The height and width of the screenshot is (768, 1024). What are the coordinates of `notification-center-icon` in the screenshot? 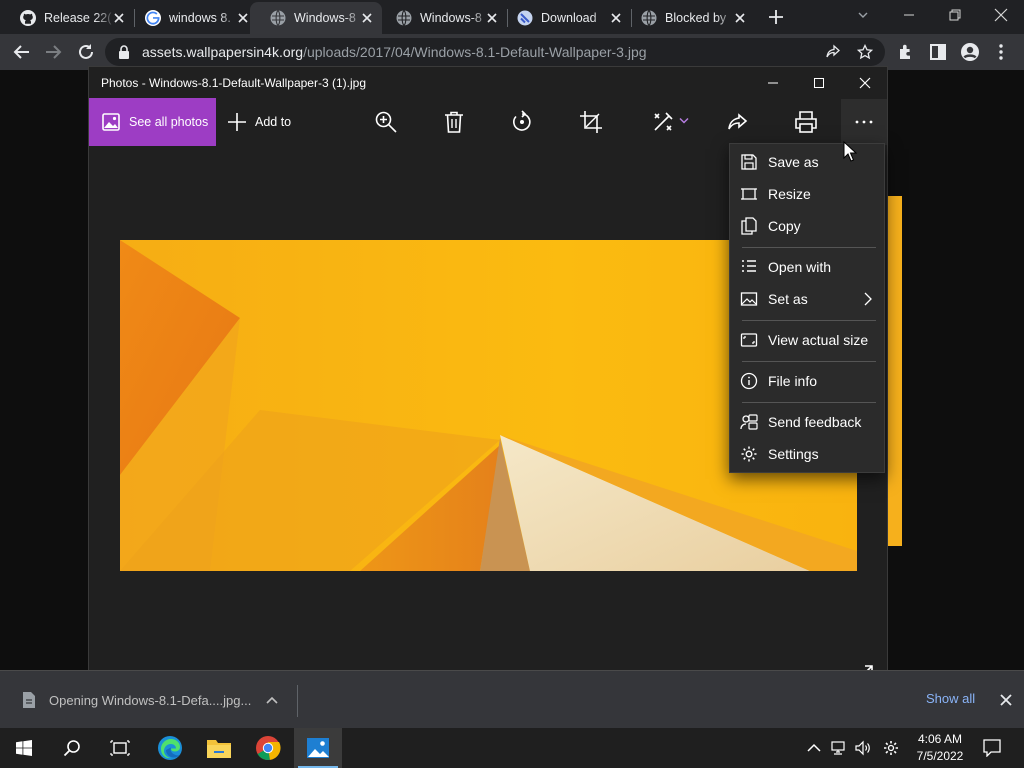 It's located at (992, 748).